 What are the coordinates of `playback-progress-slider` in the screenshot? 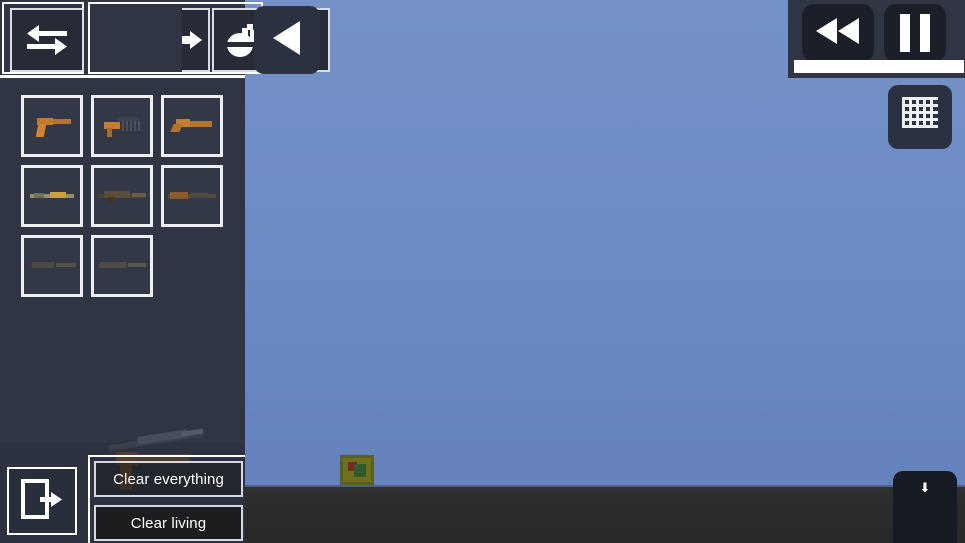 It's located at (879, 66).